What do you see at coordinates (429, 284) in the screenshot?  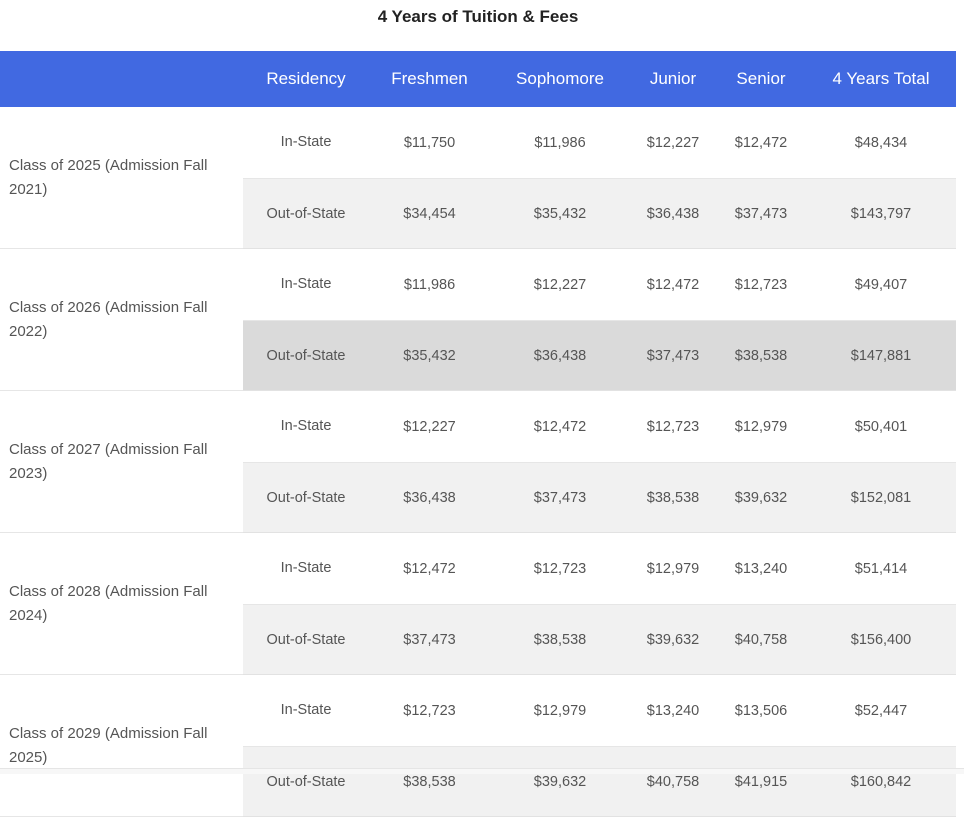 I see `freshmen-cell: $11,986` at bounding box center [429, 284].